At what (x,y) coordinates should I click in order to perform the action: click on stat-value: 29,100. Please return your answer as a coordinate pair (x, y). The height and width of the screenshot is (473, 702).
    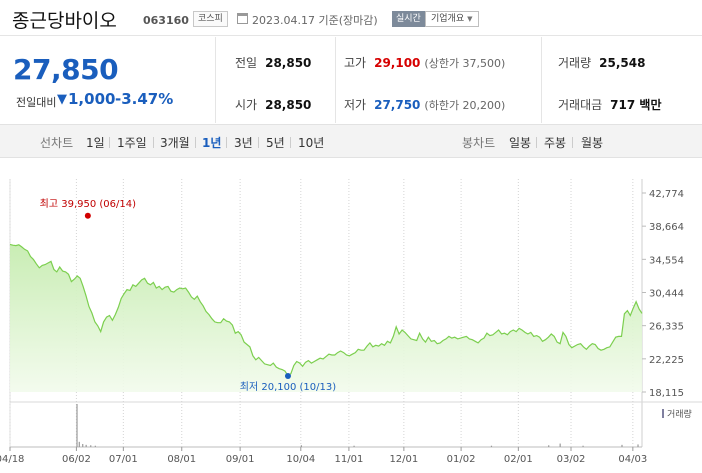
    Looking at the image, I should click on (397, 63).